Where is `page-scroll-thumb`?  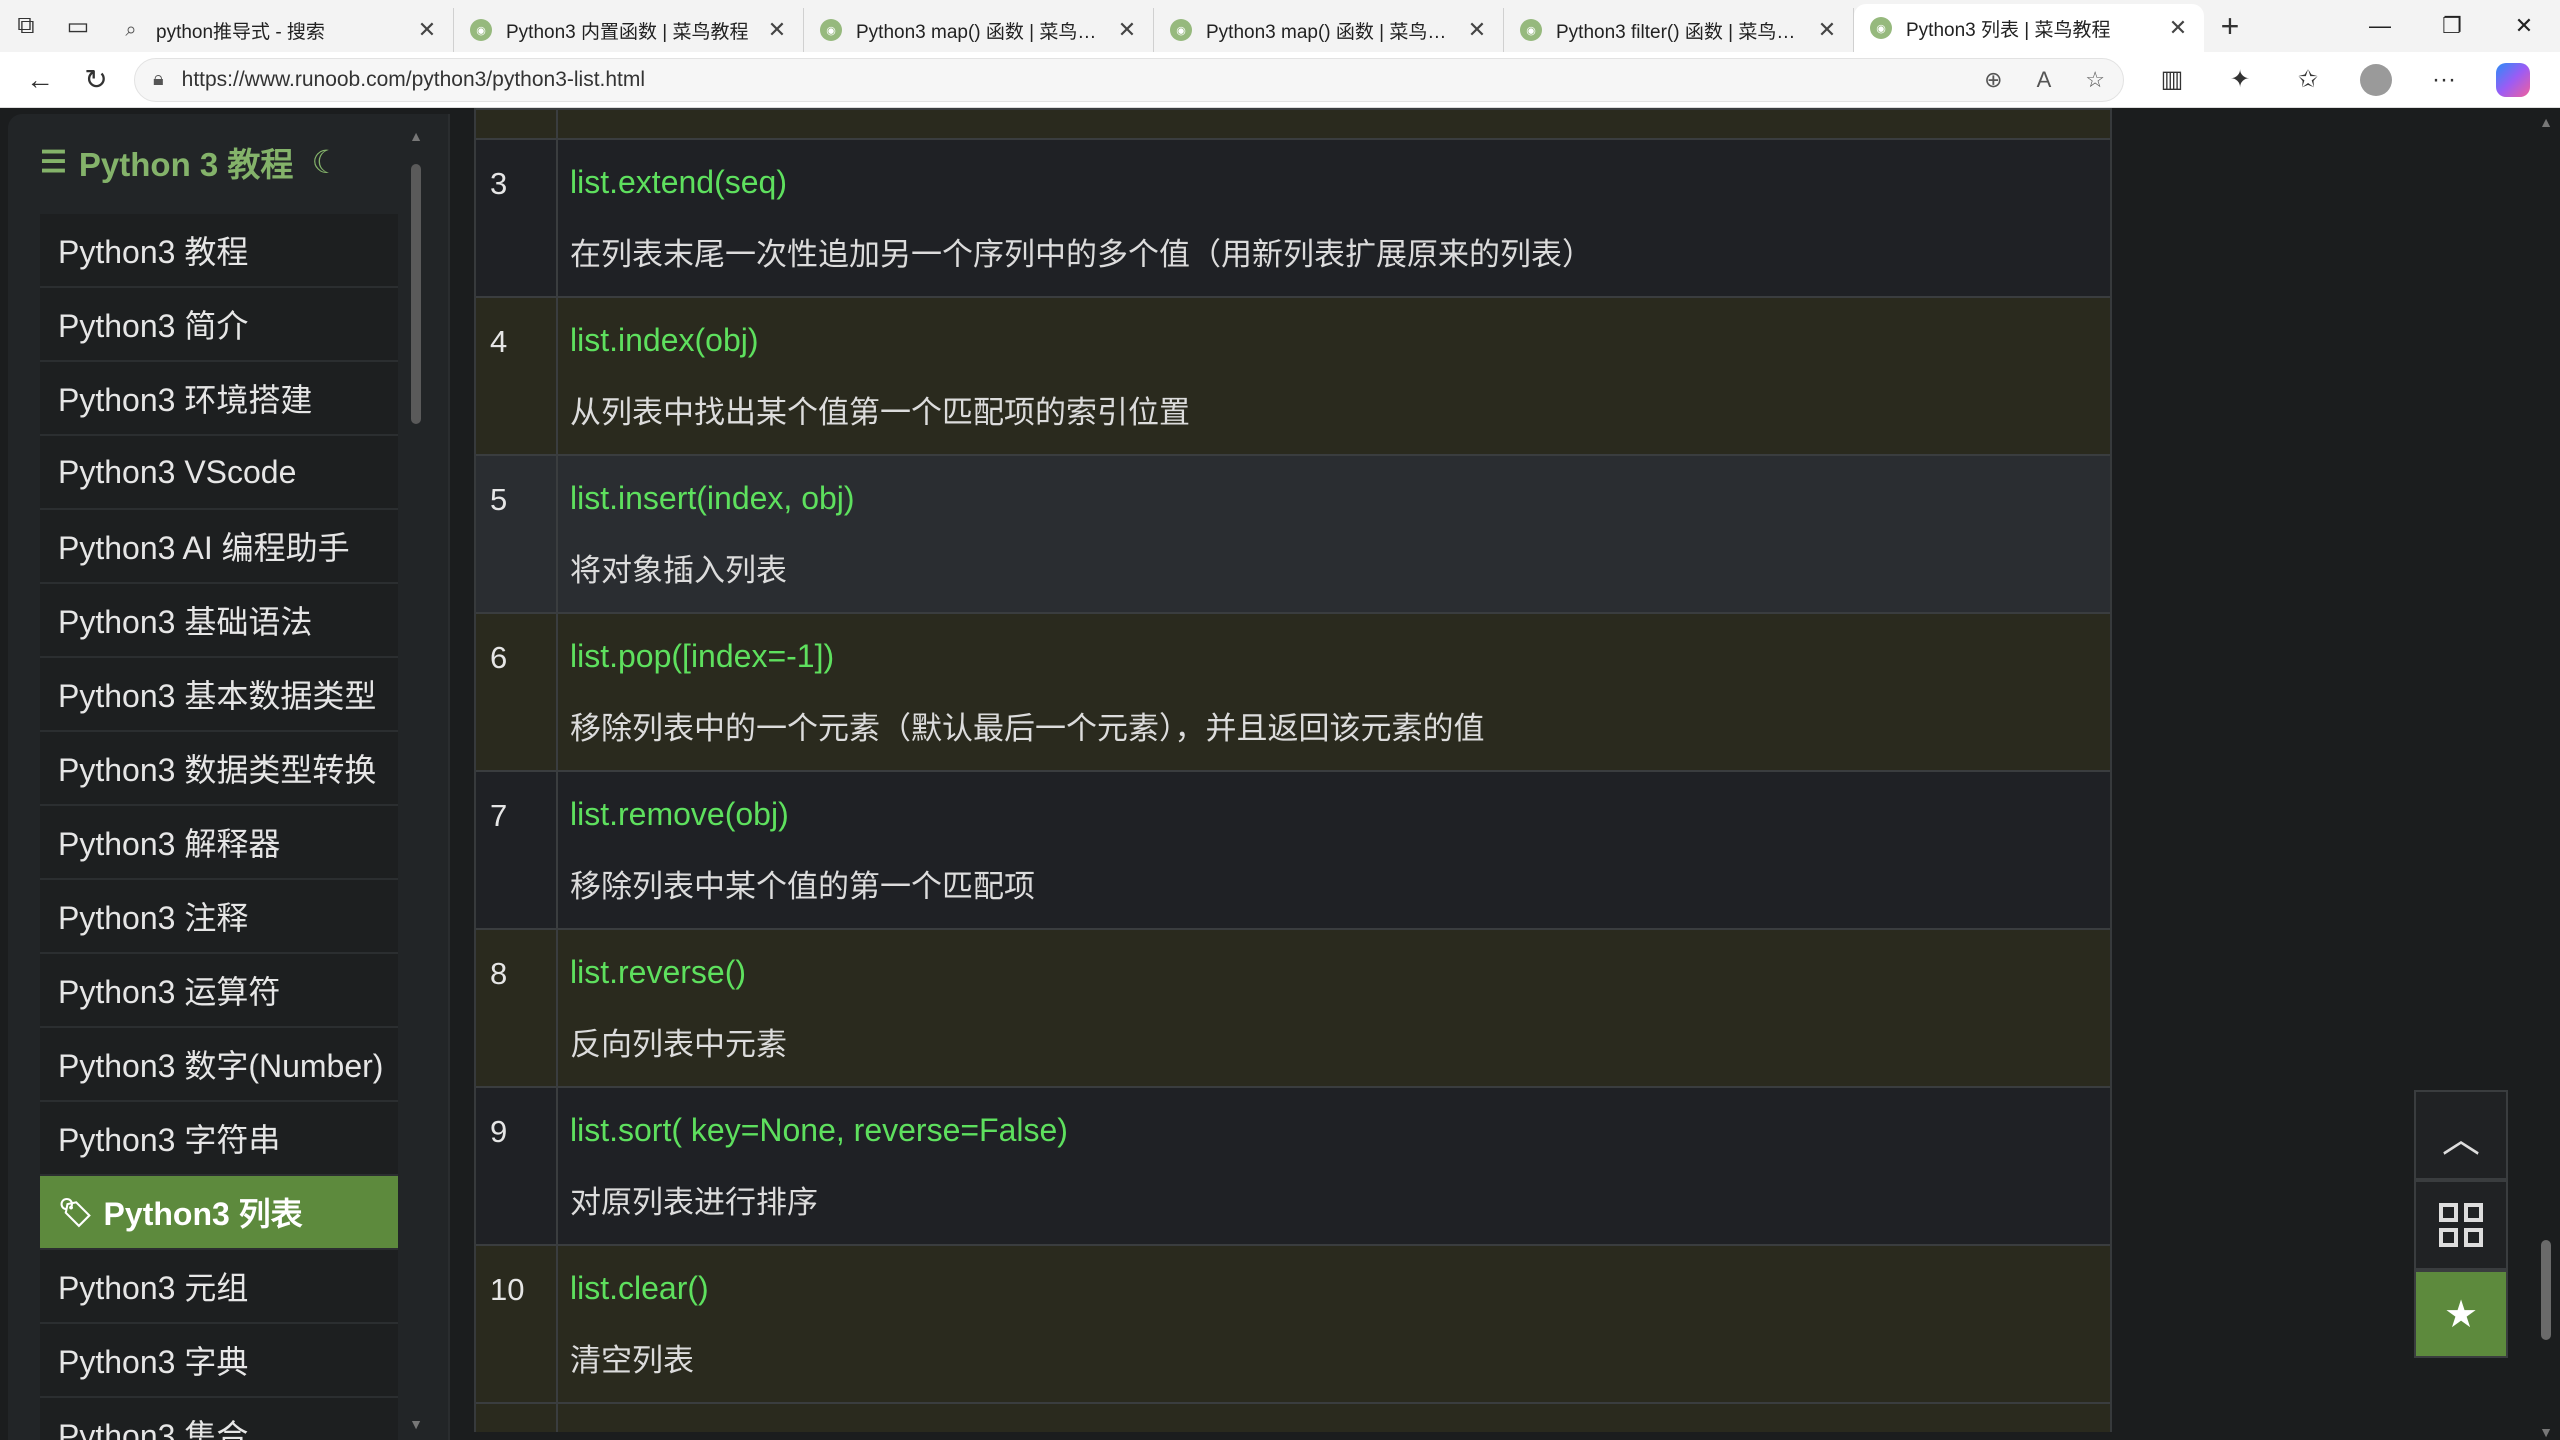
page-scroll-thumb is located at coordinates (2546, 1290).